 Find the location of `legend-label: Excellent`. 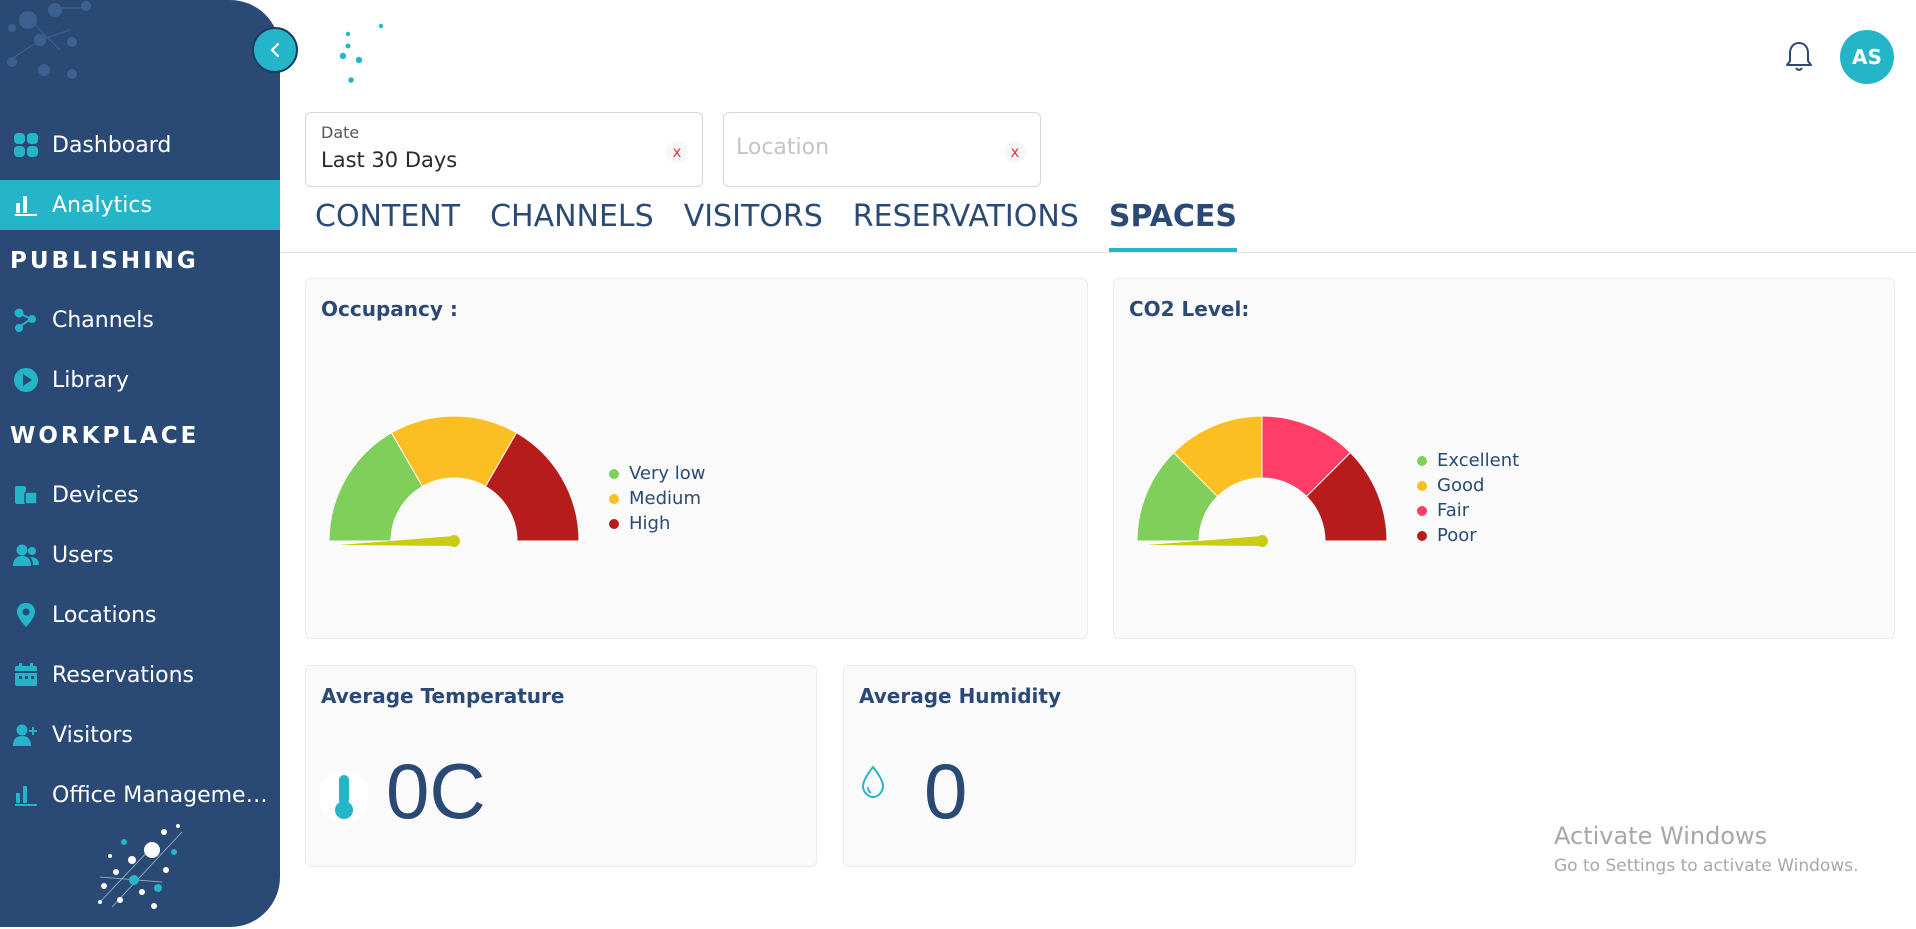

legend-label: Excellent is located at coordinates (1478, 460).